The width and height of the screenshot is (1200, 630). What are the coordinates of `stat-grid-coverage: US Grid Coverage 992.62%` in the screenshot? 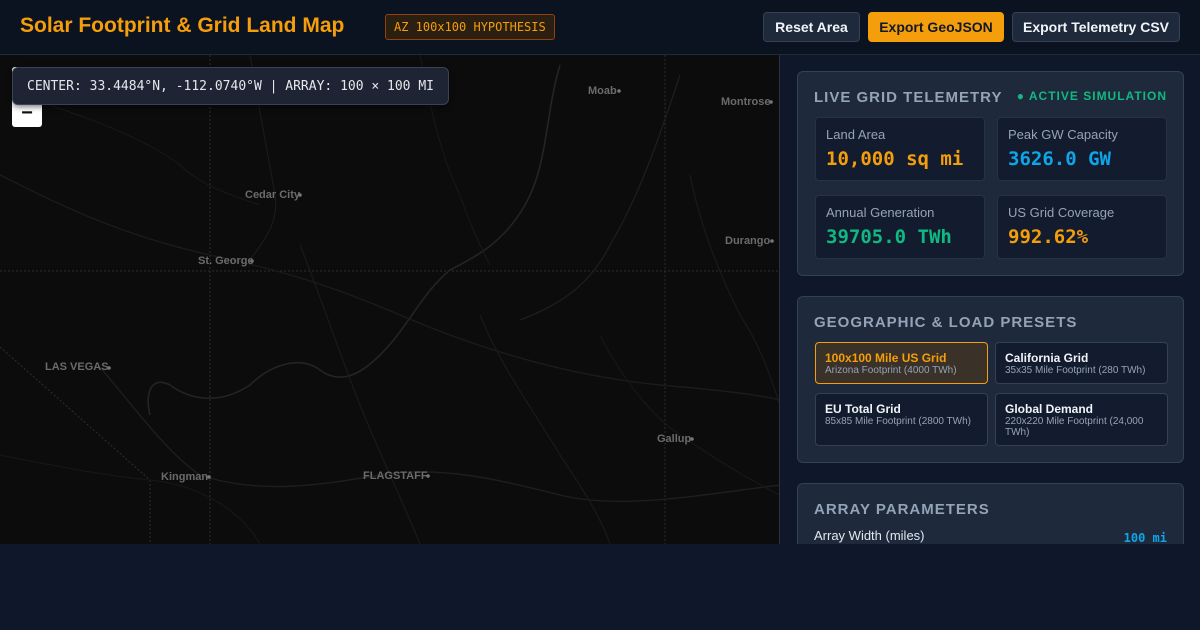 It's located at (1082, 227).